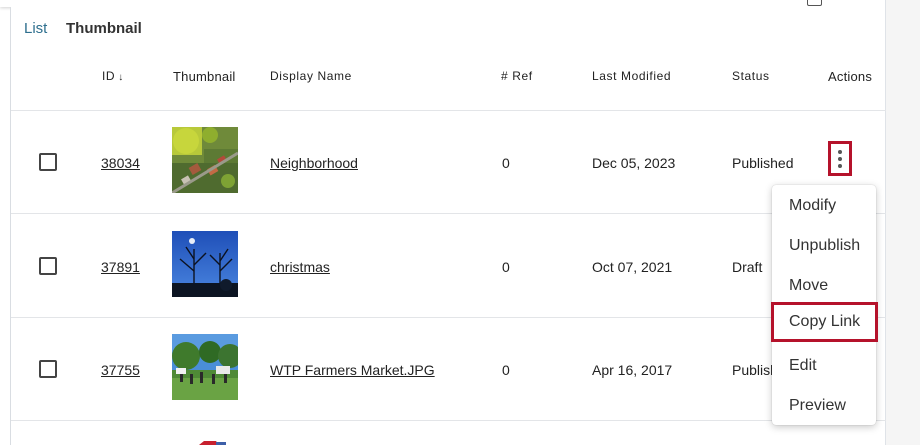  I want to click on row-status: Published, so click(763, 163).